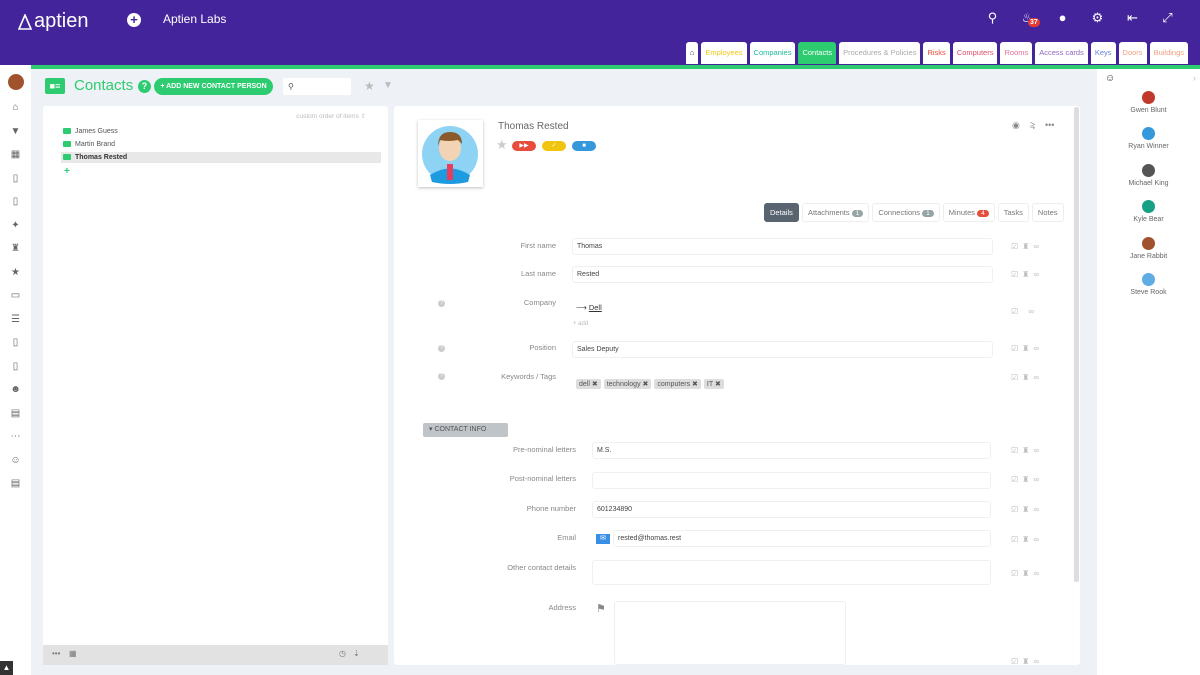 The image size is (1200, 675). I want to click on chat-icon: ●, so click(1062, 20).